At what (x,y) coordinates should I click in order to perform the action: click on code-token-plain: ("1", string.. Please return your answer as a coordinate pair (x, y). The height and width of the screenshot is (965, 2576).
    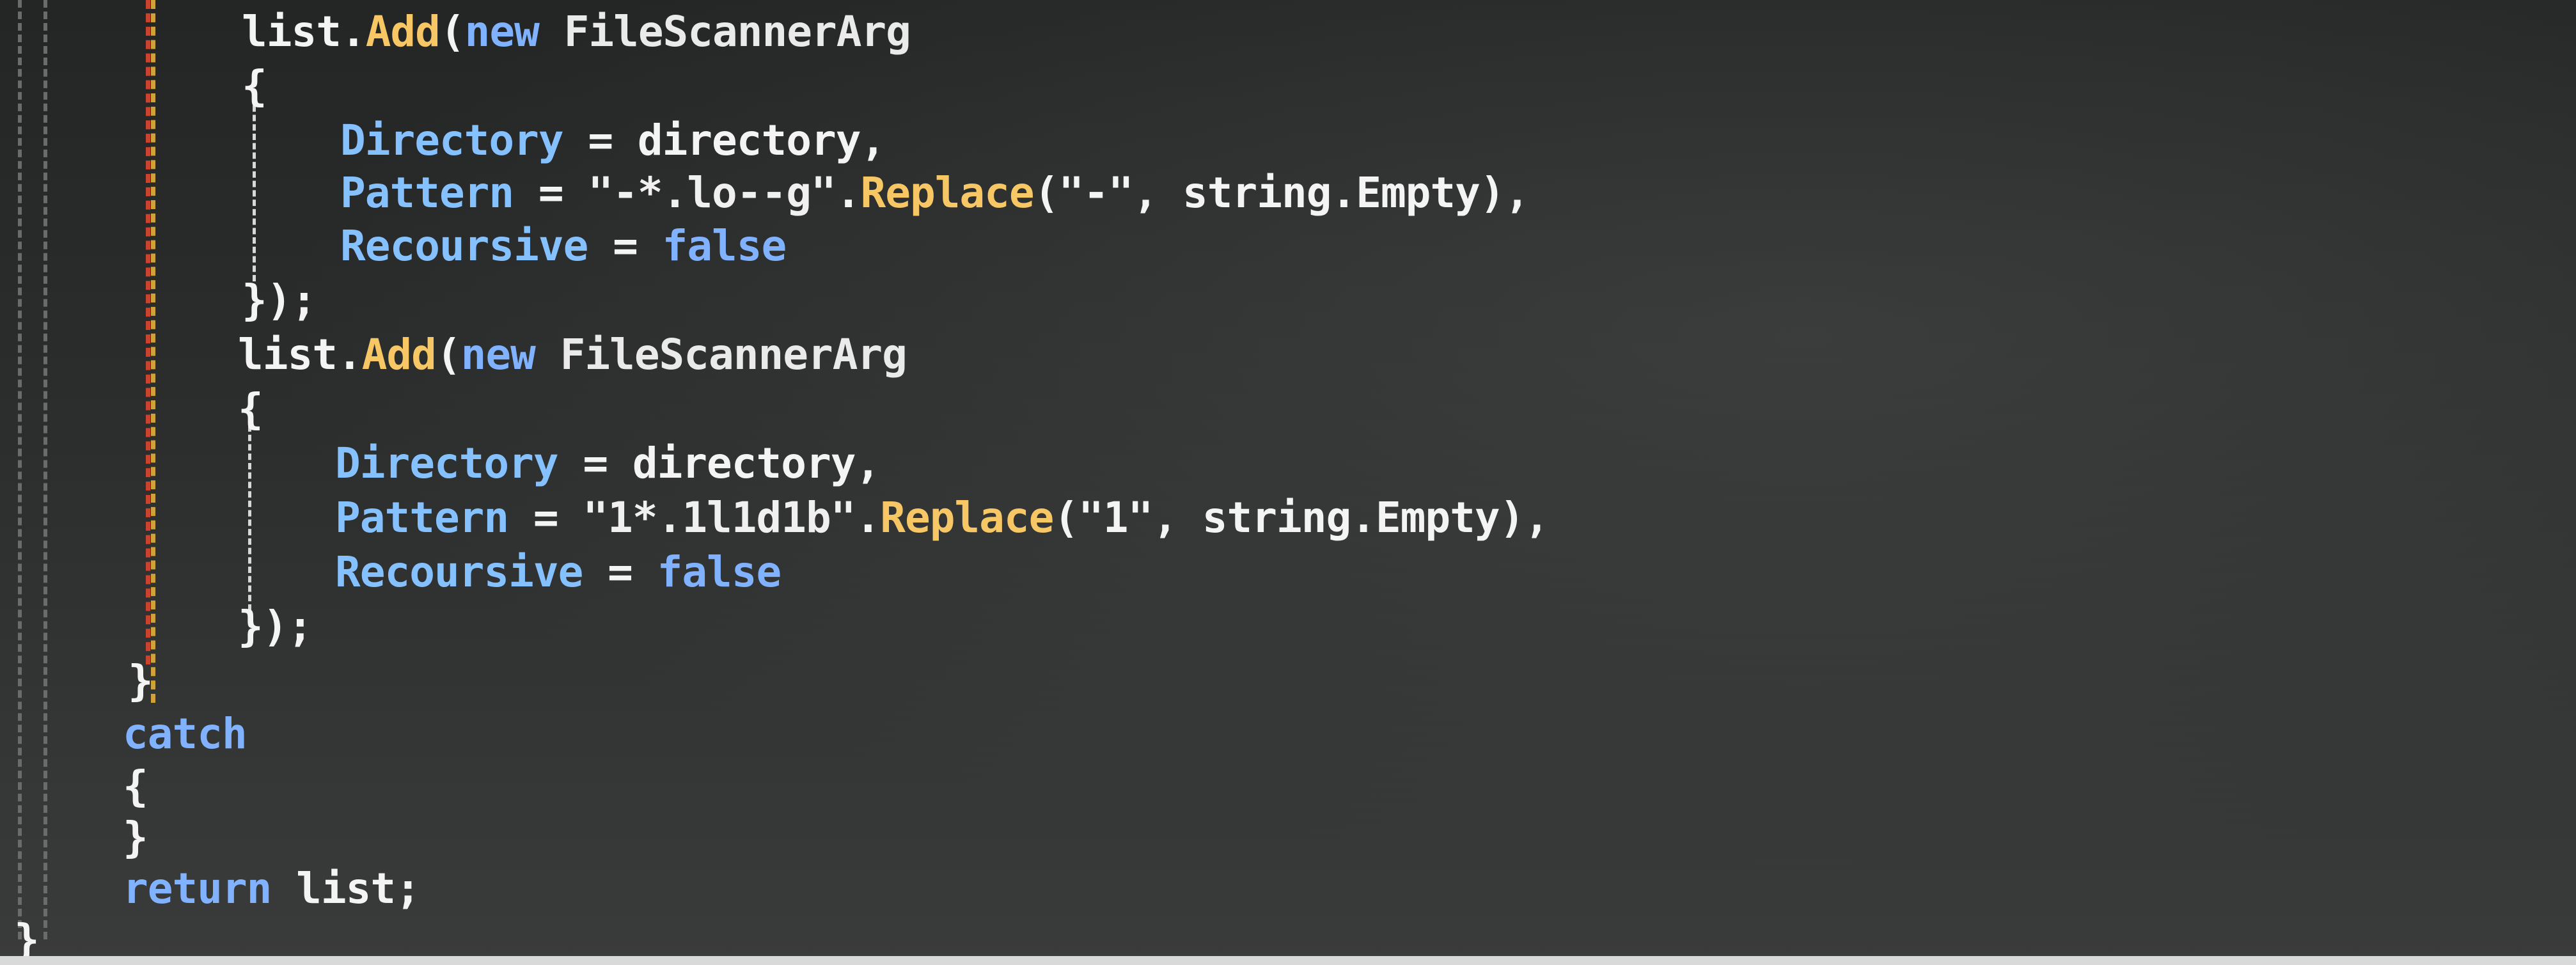
    Looking at the image, I should click on (1214, 517).